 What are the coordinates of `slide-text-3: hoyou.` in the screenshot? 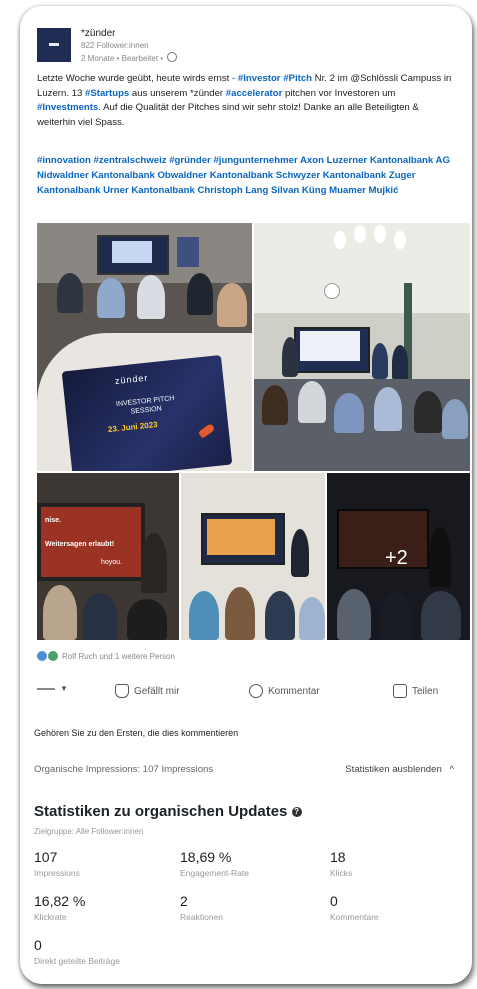 It's located at (112, 562).